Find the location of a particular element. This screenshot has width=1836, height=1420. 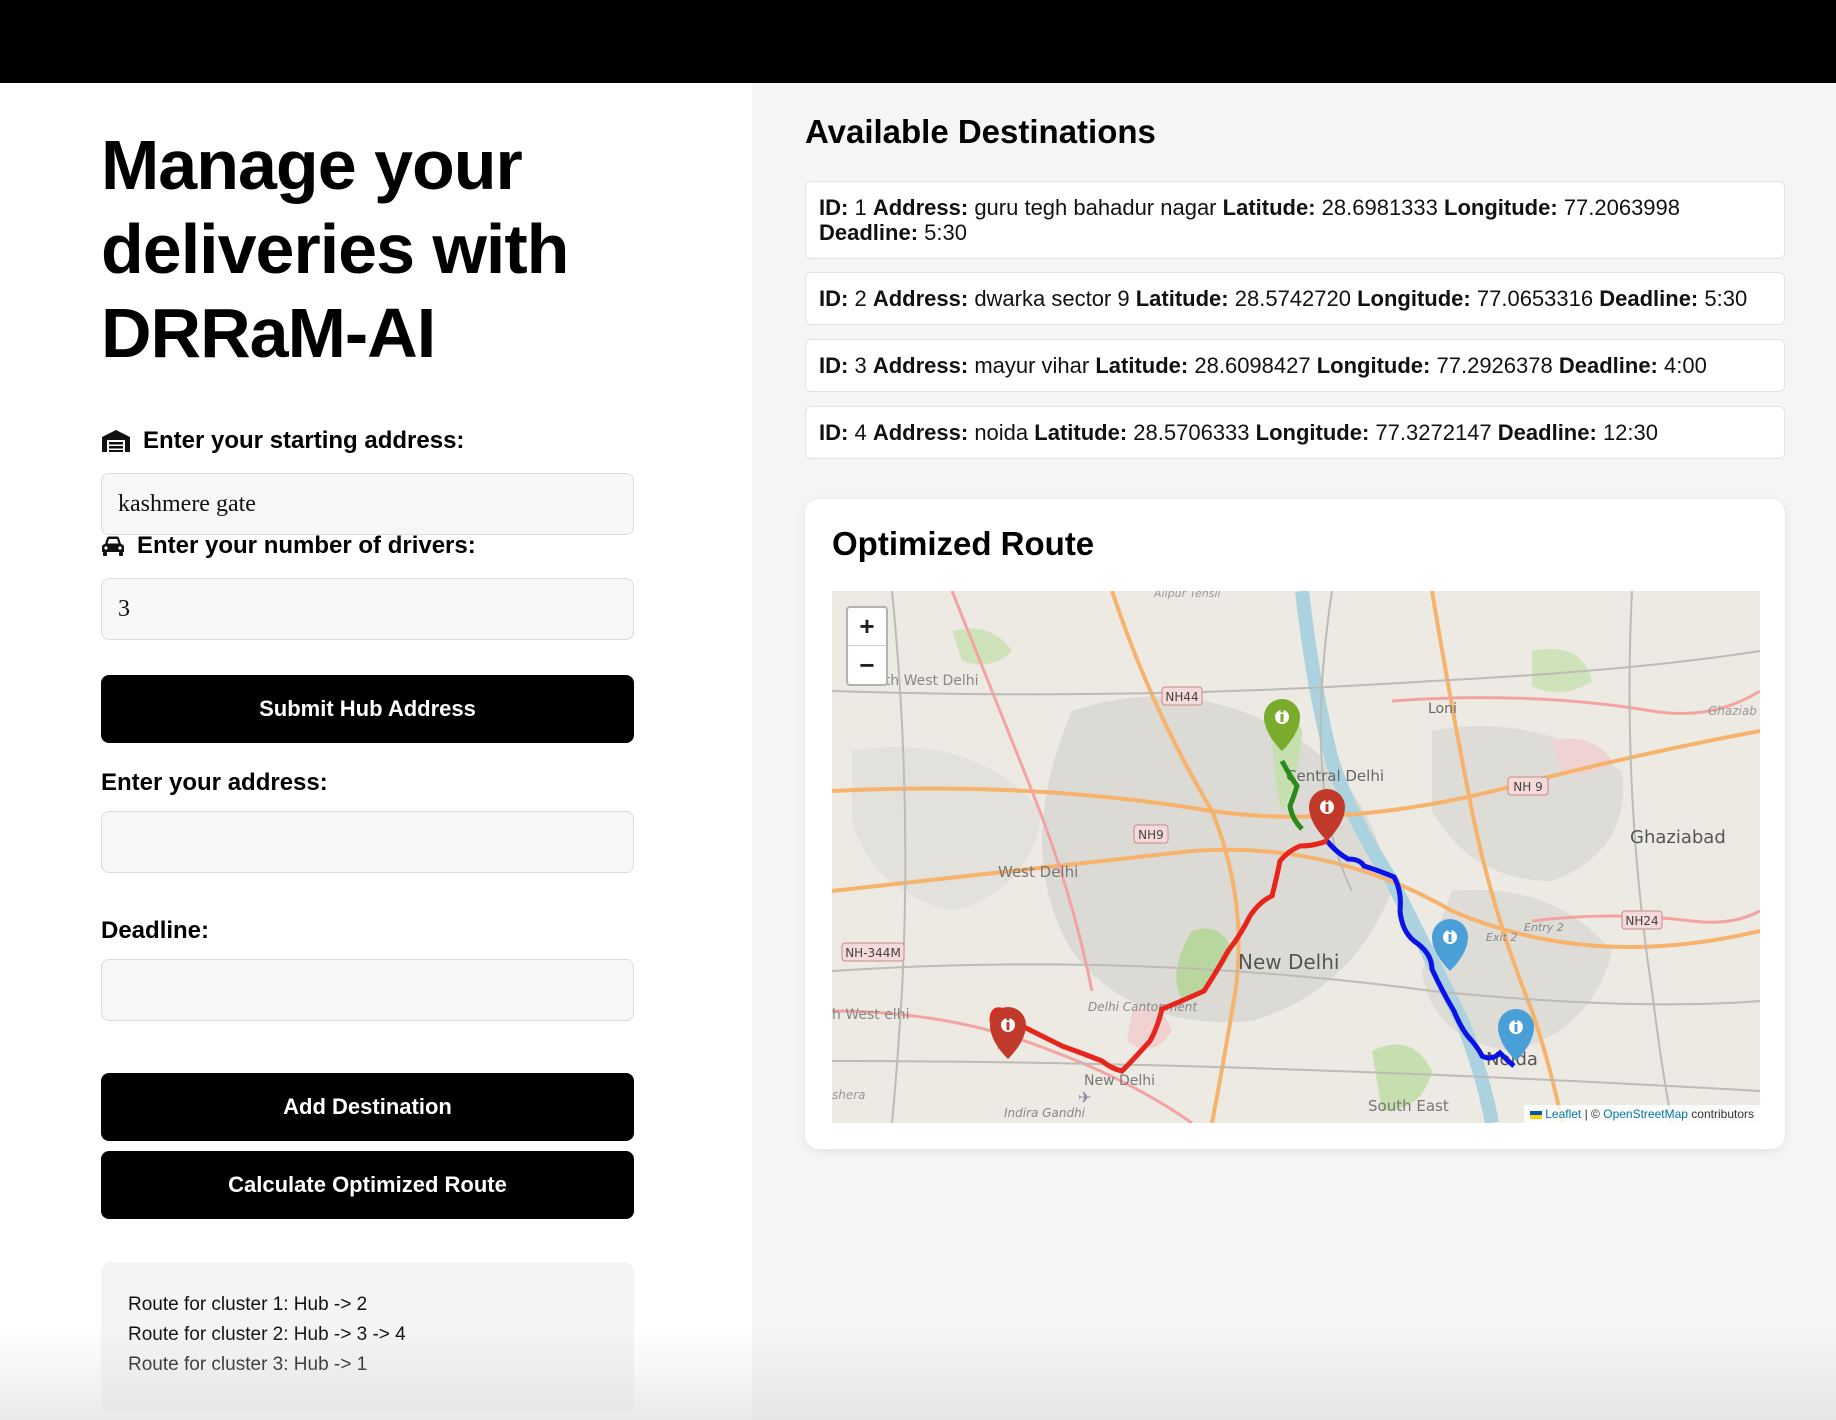

submit-hub-button: Submit Hub Address is located at coordinates (367, 709).